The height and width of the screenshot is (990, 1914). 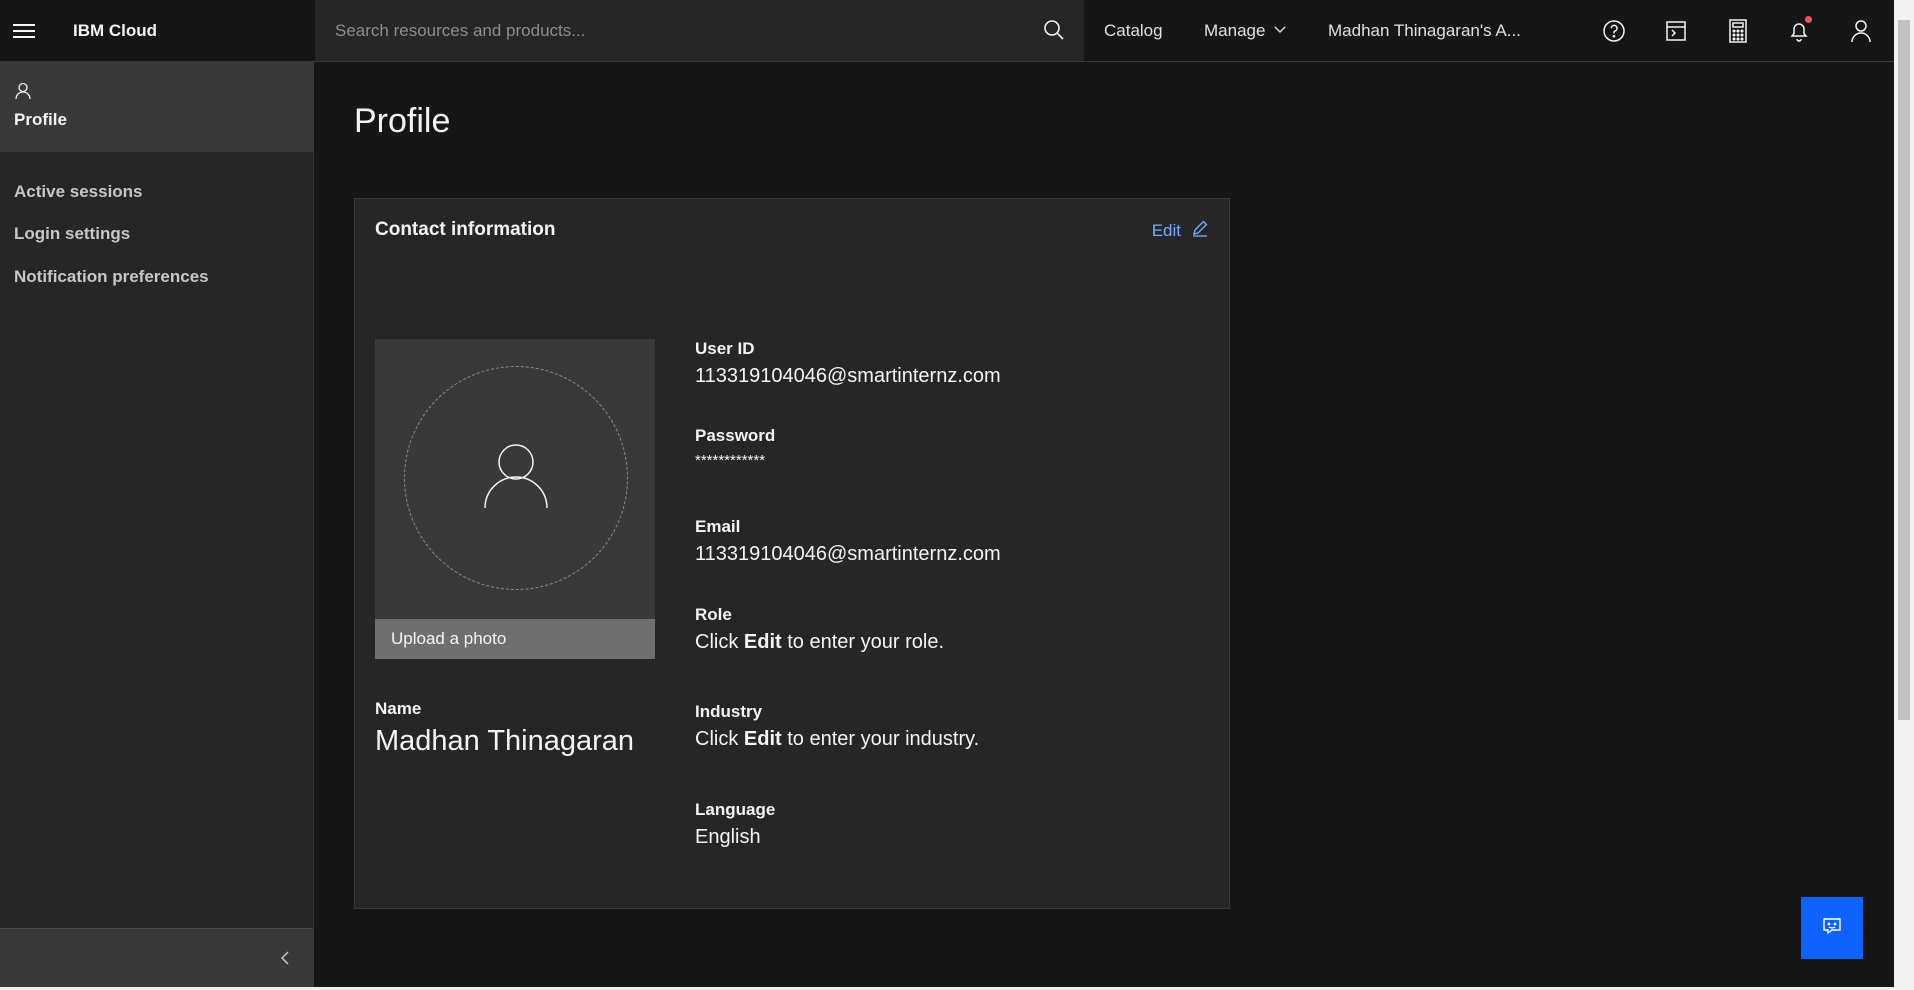 I want to click on brand-logo: IBM Cloud, so click(x=193, y=31).